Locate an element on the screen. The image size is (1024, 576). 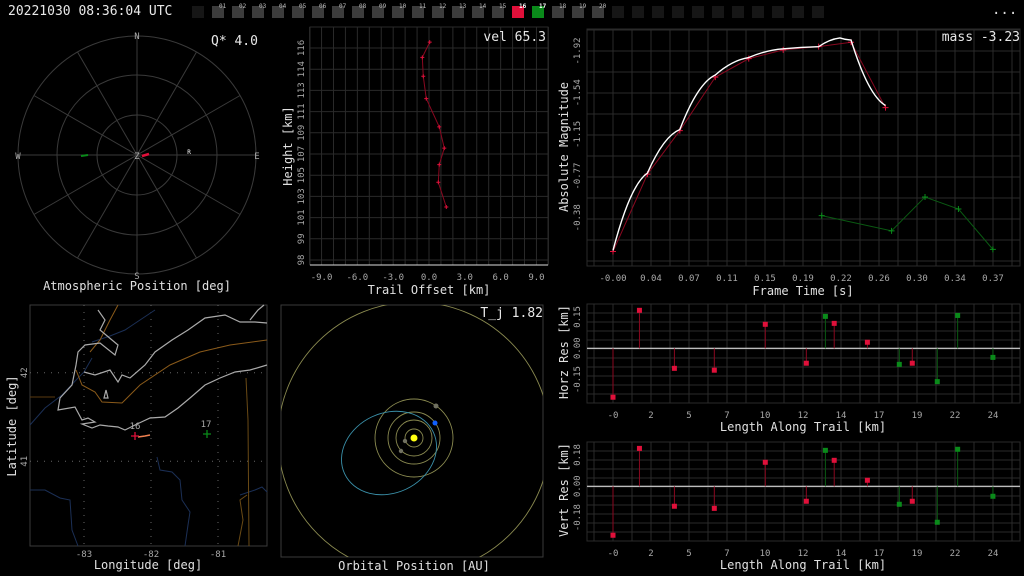
time-tick-label: -0.00 is located at coordinates (612, 279).